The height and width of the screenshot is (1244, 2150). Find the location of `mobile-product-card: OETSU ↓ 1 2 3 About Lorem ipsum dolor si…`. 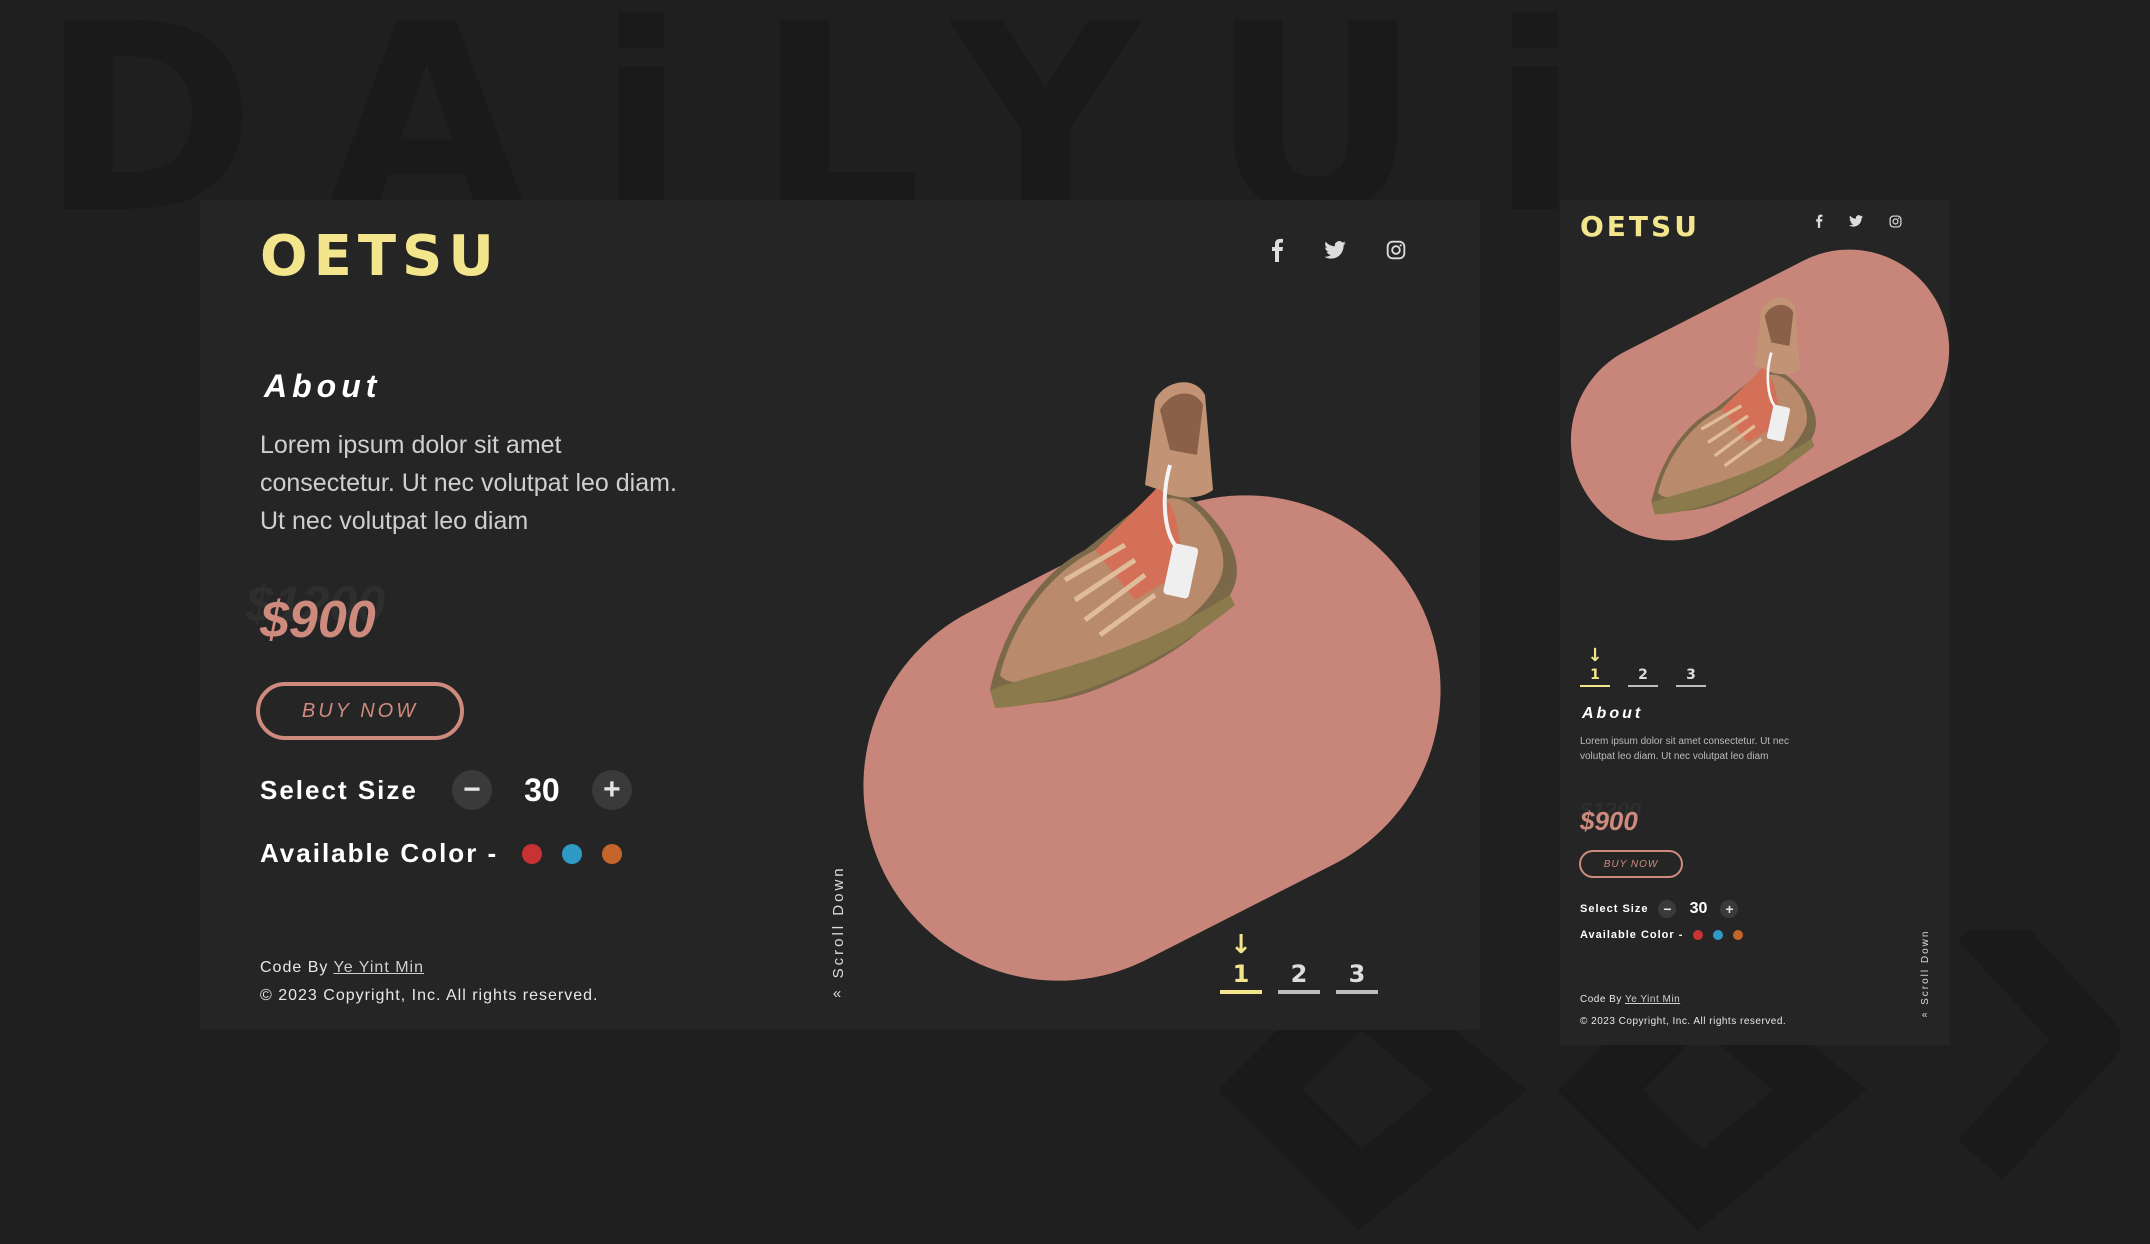

mobile-product-card: OETSU ↓ 1 2 3 About Lorem ipsum dolor si… is located at coordinates (1760, 622).